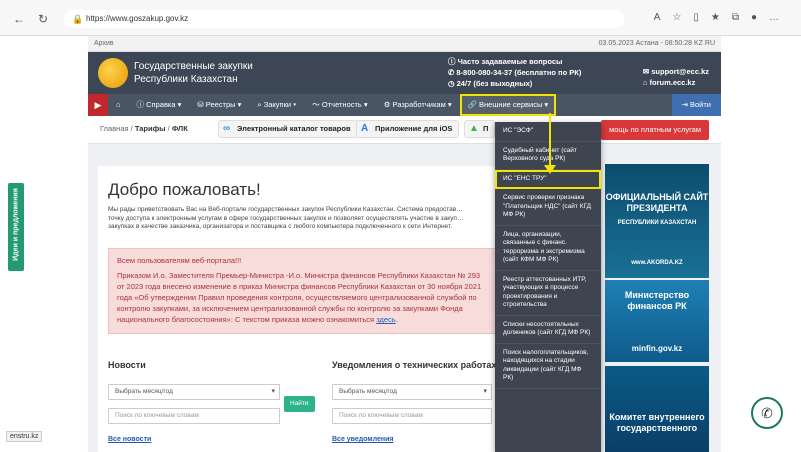 The image size is (801, 452). Describe the element at coordinates (657, 202) in the screenshot. I see `banner-title: ОФИЦИАЛЬНЫЙ САЙТ ПРЕЗИДЕНТА` at that location.